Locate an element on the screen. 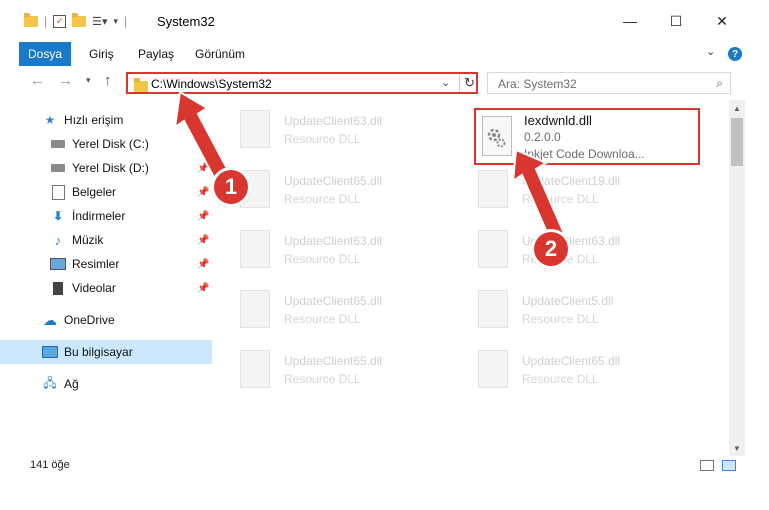 The height and width of the screenshot is (510, 769). sidebar-item-label: Hızlı erişim is located at coordinates (94, 120).